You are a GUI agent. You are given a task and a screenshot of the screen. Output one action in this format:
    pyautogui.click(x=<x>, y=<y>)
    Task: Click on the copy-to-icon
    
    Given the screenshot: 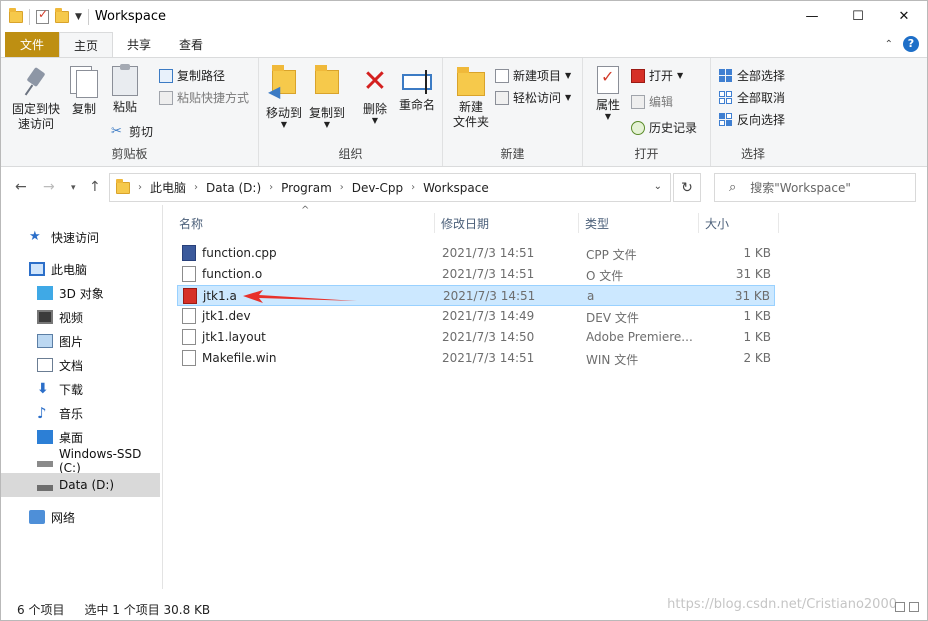 What is the action you would take?
    pyautogui.click(x=327, y=83)
    